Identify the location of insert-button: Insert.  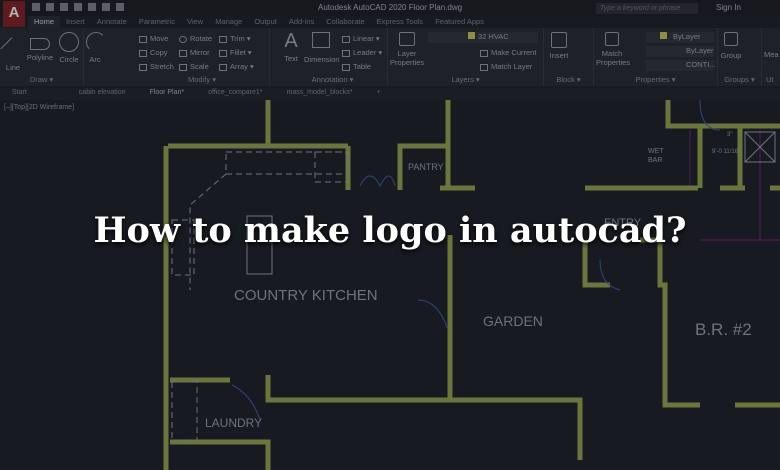
(559, 46).